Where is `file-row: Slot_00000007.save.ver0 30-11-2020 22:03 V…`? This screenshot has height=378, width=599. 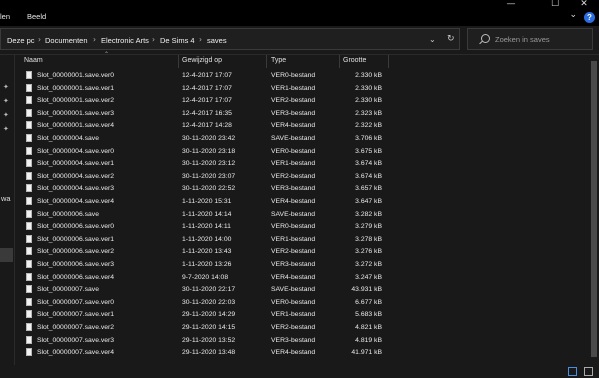
file-row: Slot_00000007.save.ver0 30-11-2020 22:03 V… is located at coordinates (301, 303).